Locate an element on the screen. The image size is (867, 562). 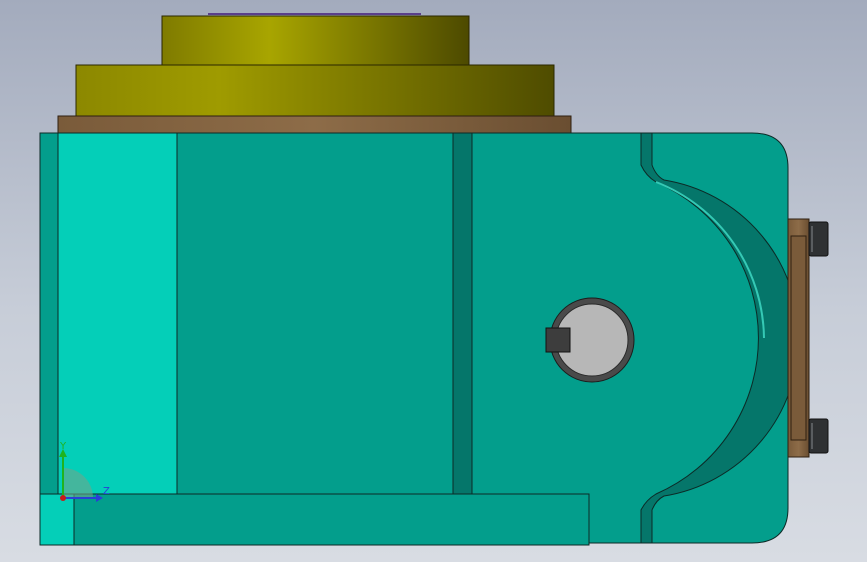
lower-flange is located at coordinates (315, 90).